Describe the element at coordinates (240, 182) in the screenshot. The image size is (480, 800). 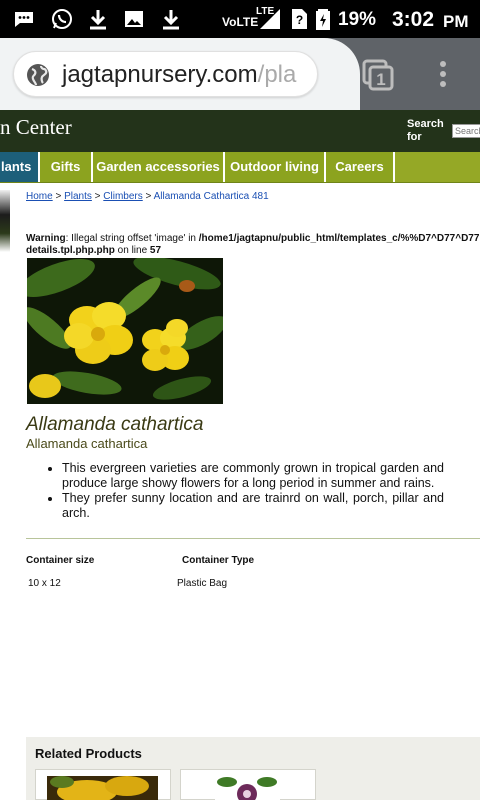
I see `nav-underline` at that location.